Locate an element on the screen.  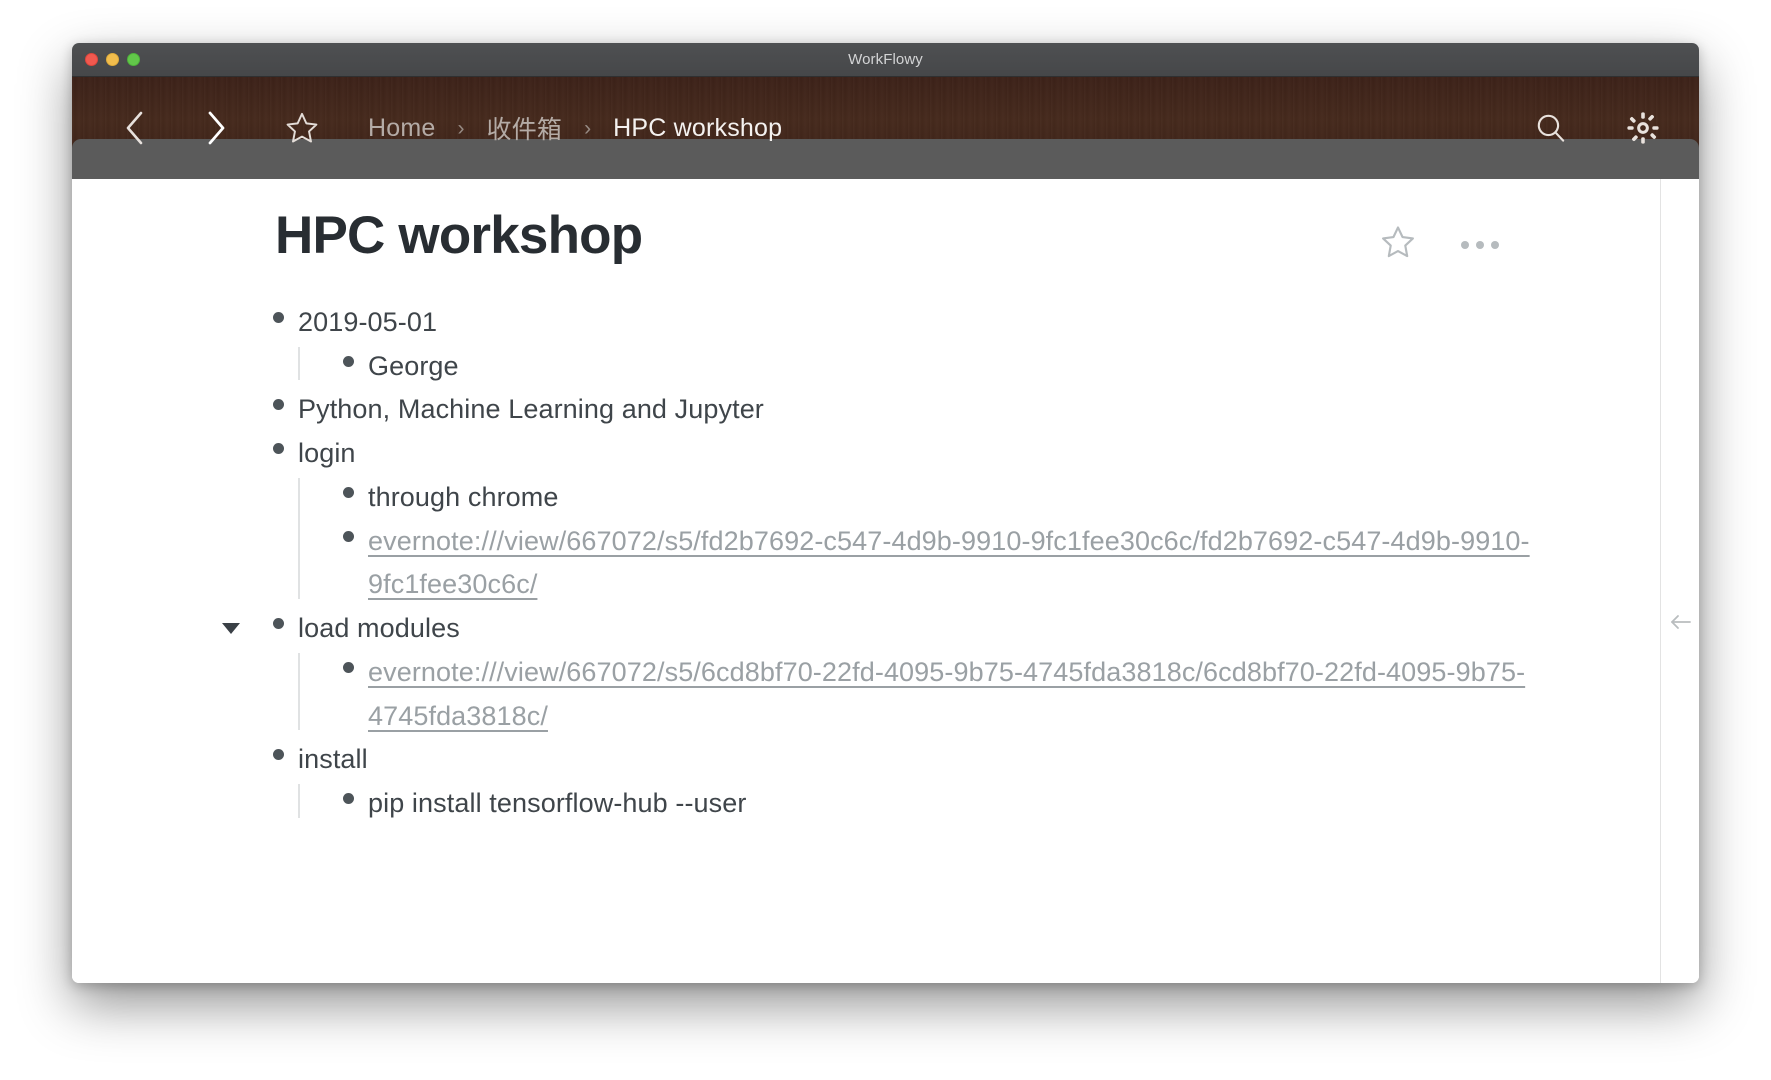
outline-children: pip install tensorflow-hub --user is located at coordinates (968, 804).